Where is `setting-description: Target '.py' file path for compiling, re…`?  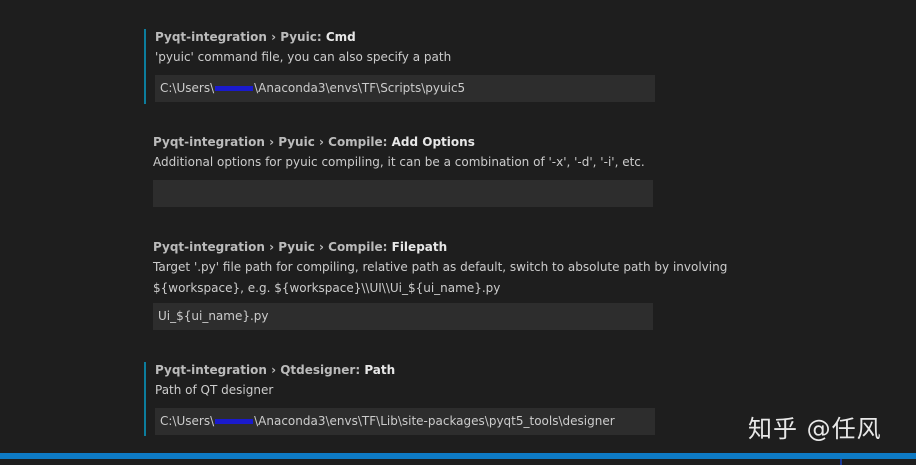 setting-description: Target '.py' file path for compiling, re… is located at coordinates (440, 277).